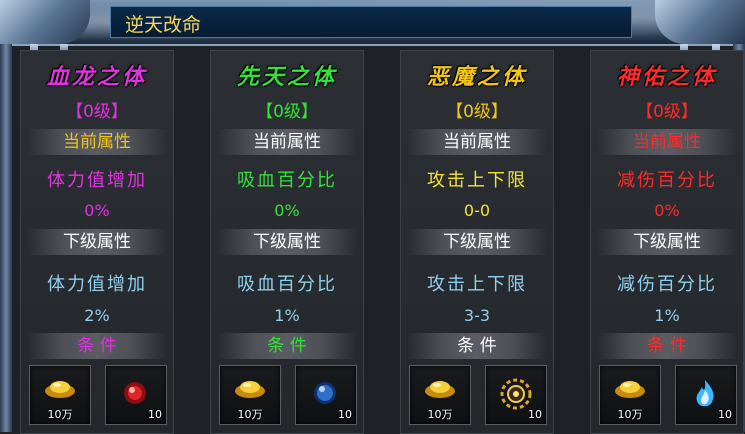 Image resolution: width=745 pixels, height=434 pixels. Describe the element at coordinates (287, 180) in the screenshot. I see `current-attr-name: 吸血百分比` at that location.